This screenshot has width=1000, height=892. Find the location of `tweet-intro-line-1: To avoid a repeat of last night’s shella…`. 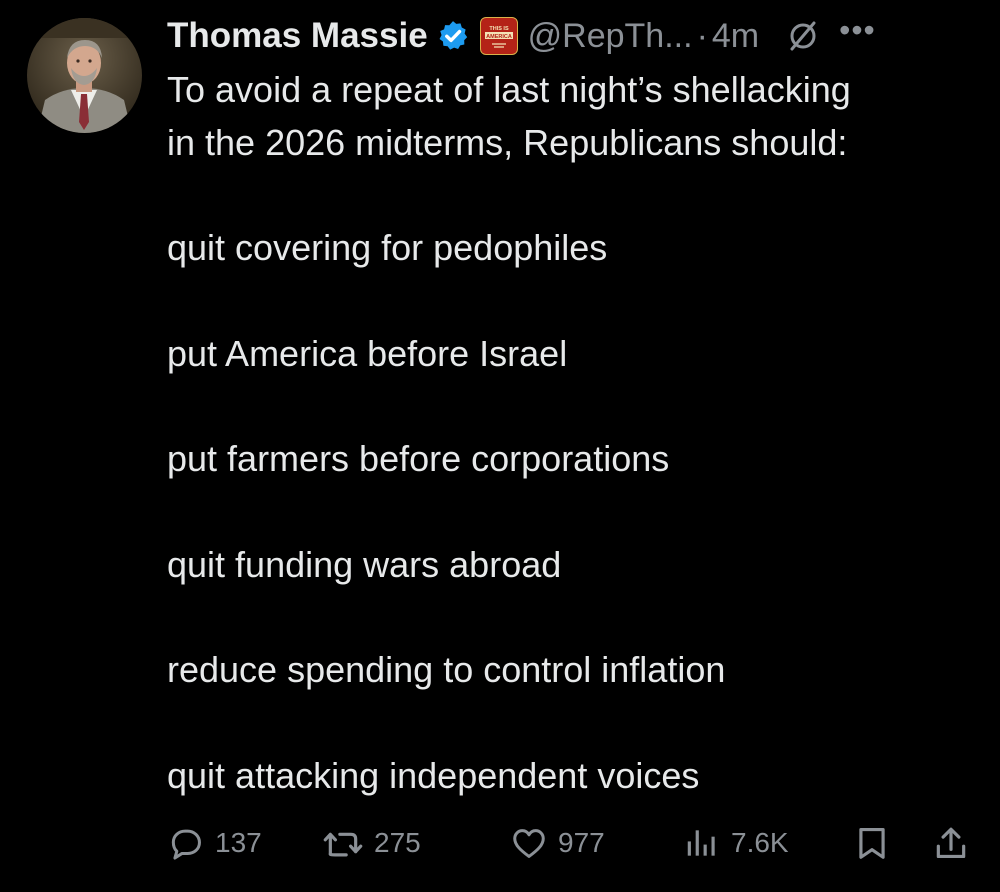

tweet-intro-line-1: To avoid a repeat of last night’s shella… is located at coordinates (509, 89).